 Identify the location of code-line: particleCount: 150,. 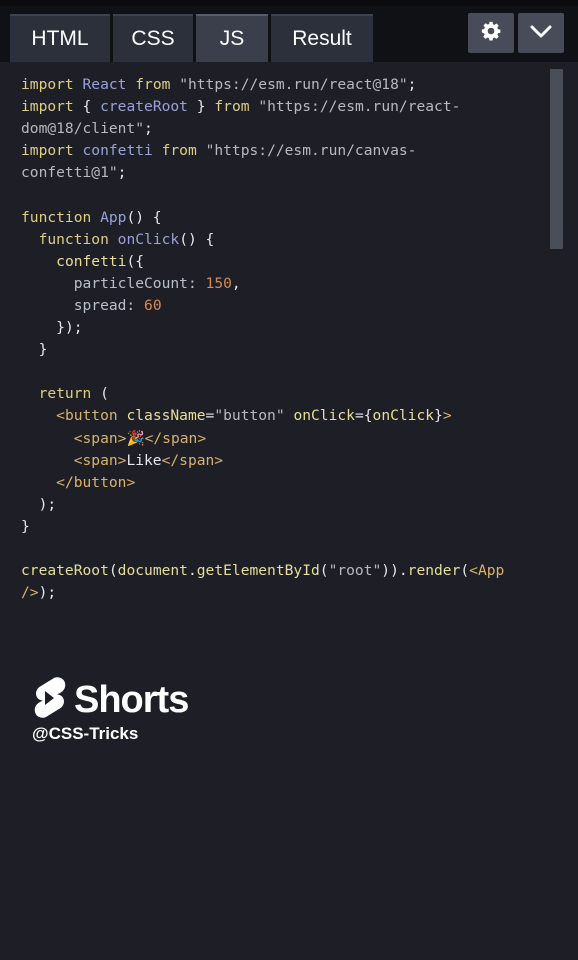
(157, 283).